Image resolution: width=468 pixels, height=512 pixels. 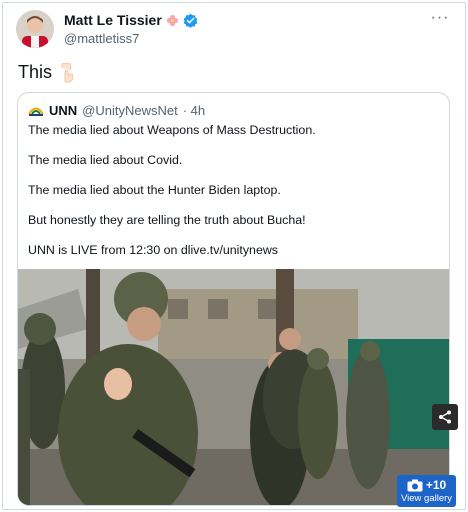 I want to click on flower-icon, so click(x=172, y=20).